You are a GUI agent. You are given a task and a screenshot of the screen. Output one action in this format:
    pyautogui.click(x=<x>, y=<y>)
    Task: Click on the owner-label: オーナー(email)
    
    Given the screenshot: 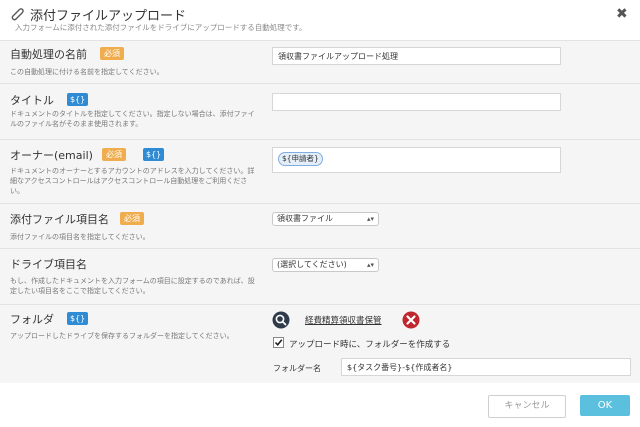 What is the action you would take?
    pyautogui.click(x=51, y=155)
    